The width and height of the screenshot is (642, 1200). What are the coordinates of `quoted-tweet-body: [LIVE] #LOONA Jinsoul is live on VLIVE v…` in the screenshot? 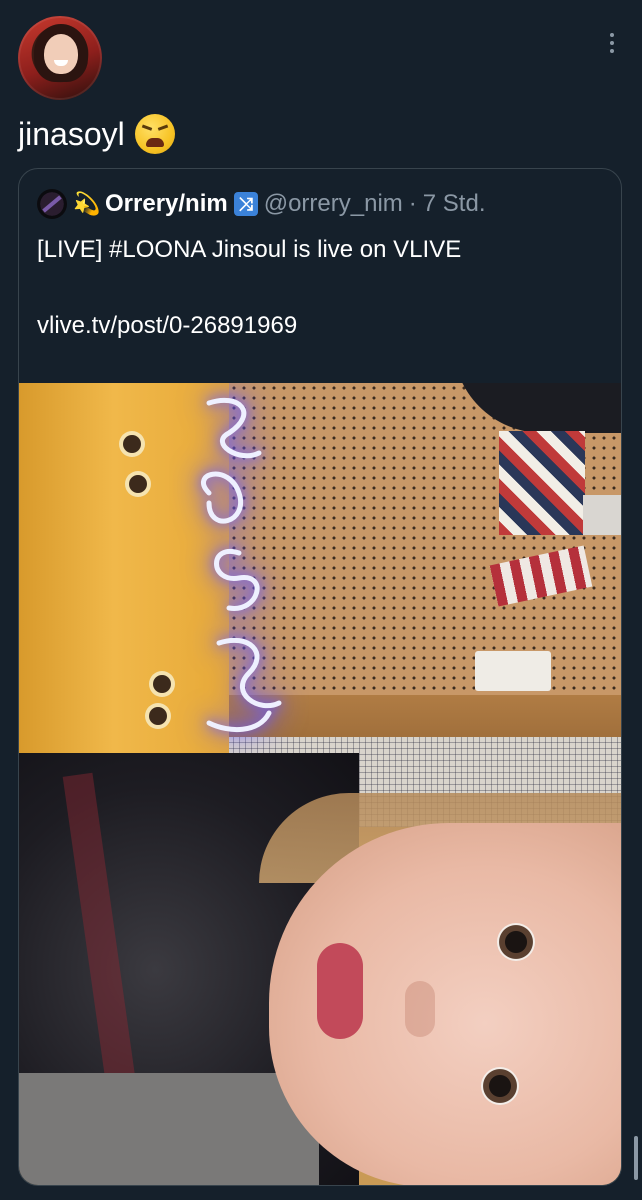 It's located at (322, 288).